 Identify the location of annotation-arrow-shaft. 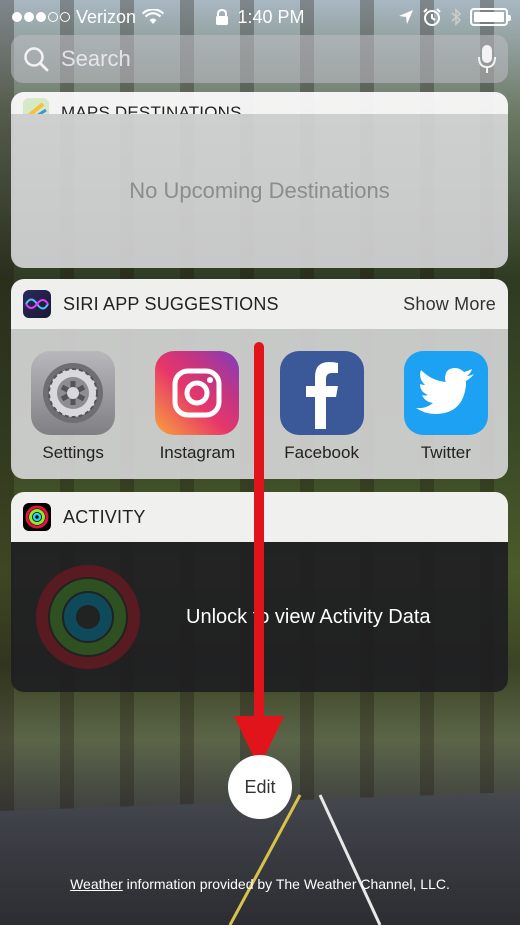
(259, 534).